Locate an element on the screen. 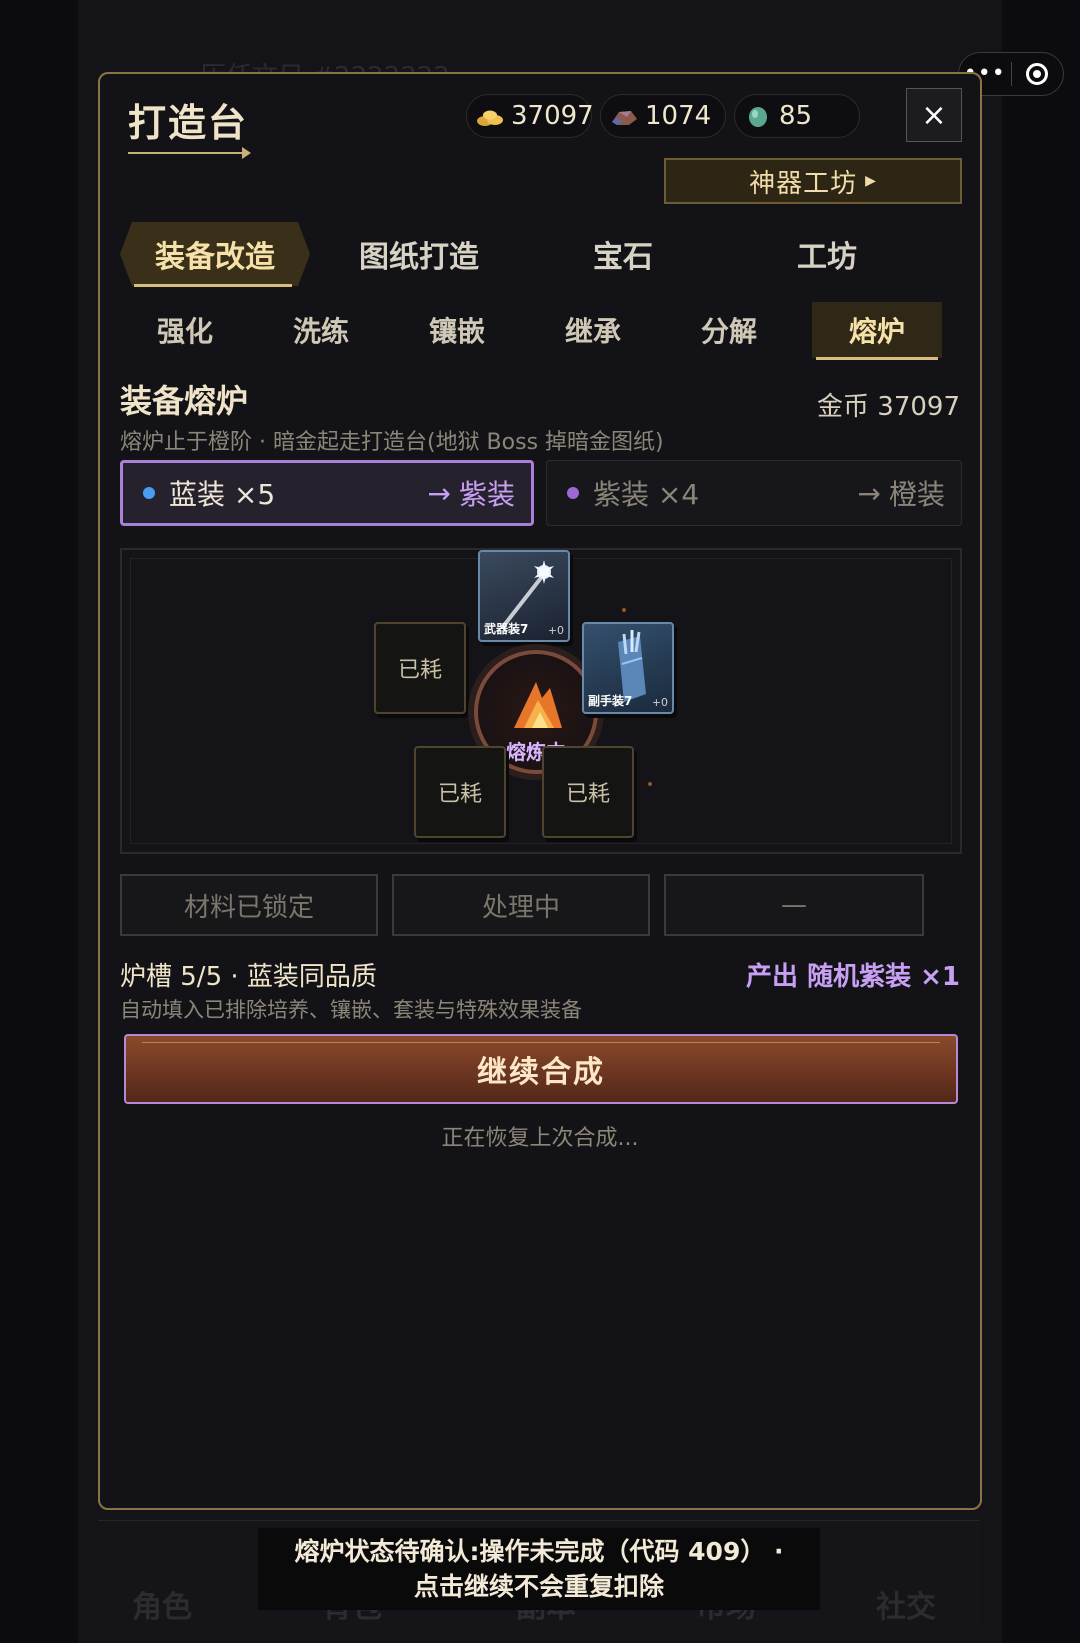  weapon-item-slot: 武器装7 +0 is located at coordinates (524, 596).